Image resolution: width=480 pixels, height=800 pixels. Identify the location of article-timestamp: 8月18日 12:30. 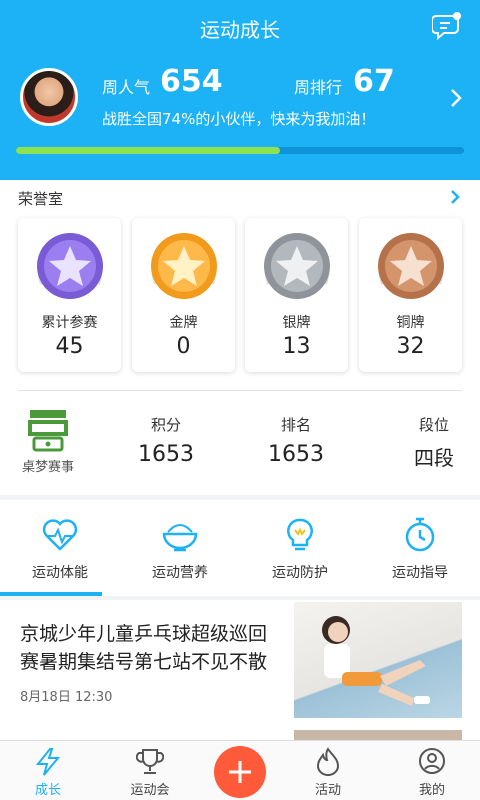
(66, 697).